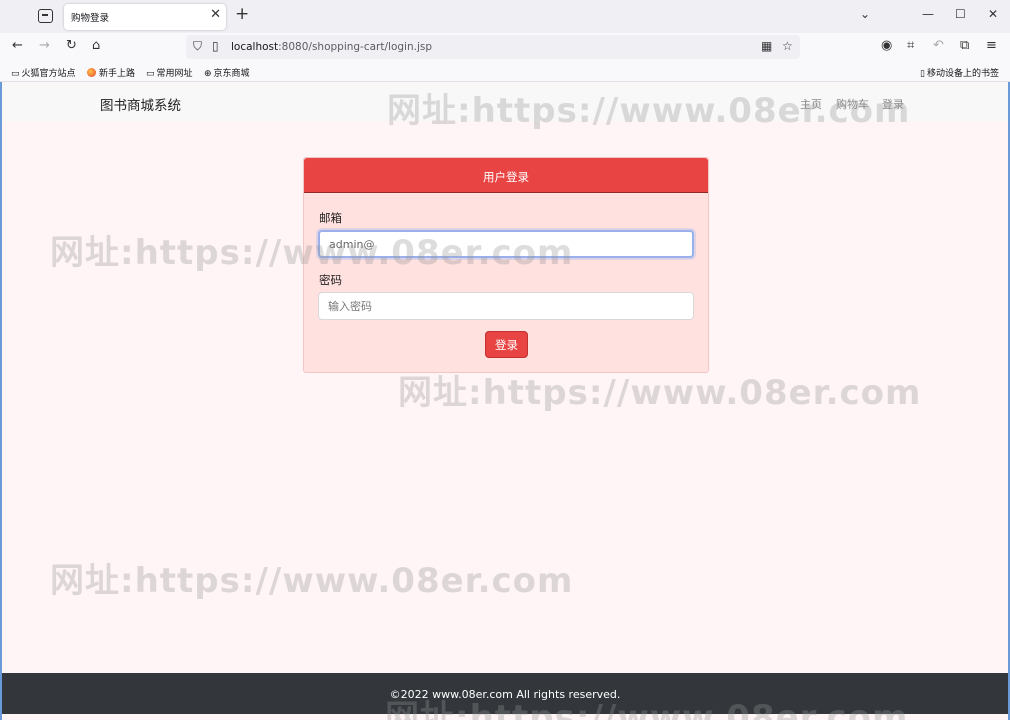  Describe the element at coordinates (17, 45) in the screenshot. I see `back-icon: ←` at that location.